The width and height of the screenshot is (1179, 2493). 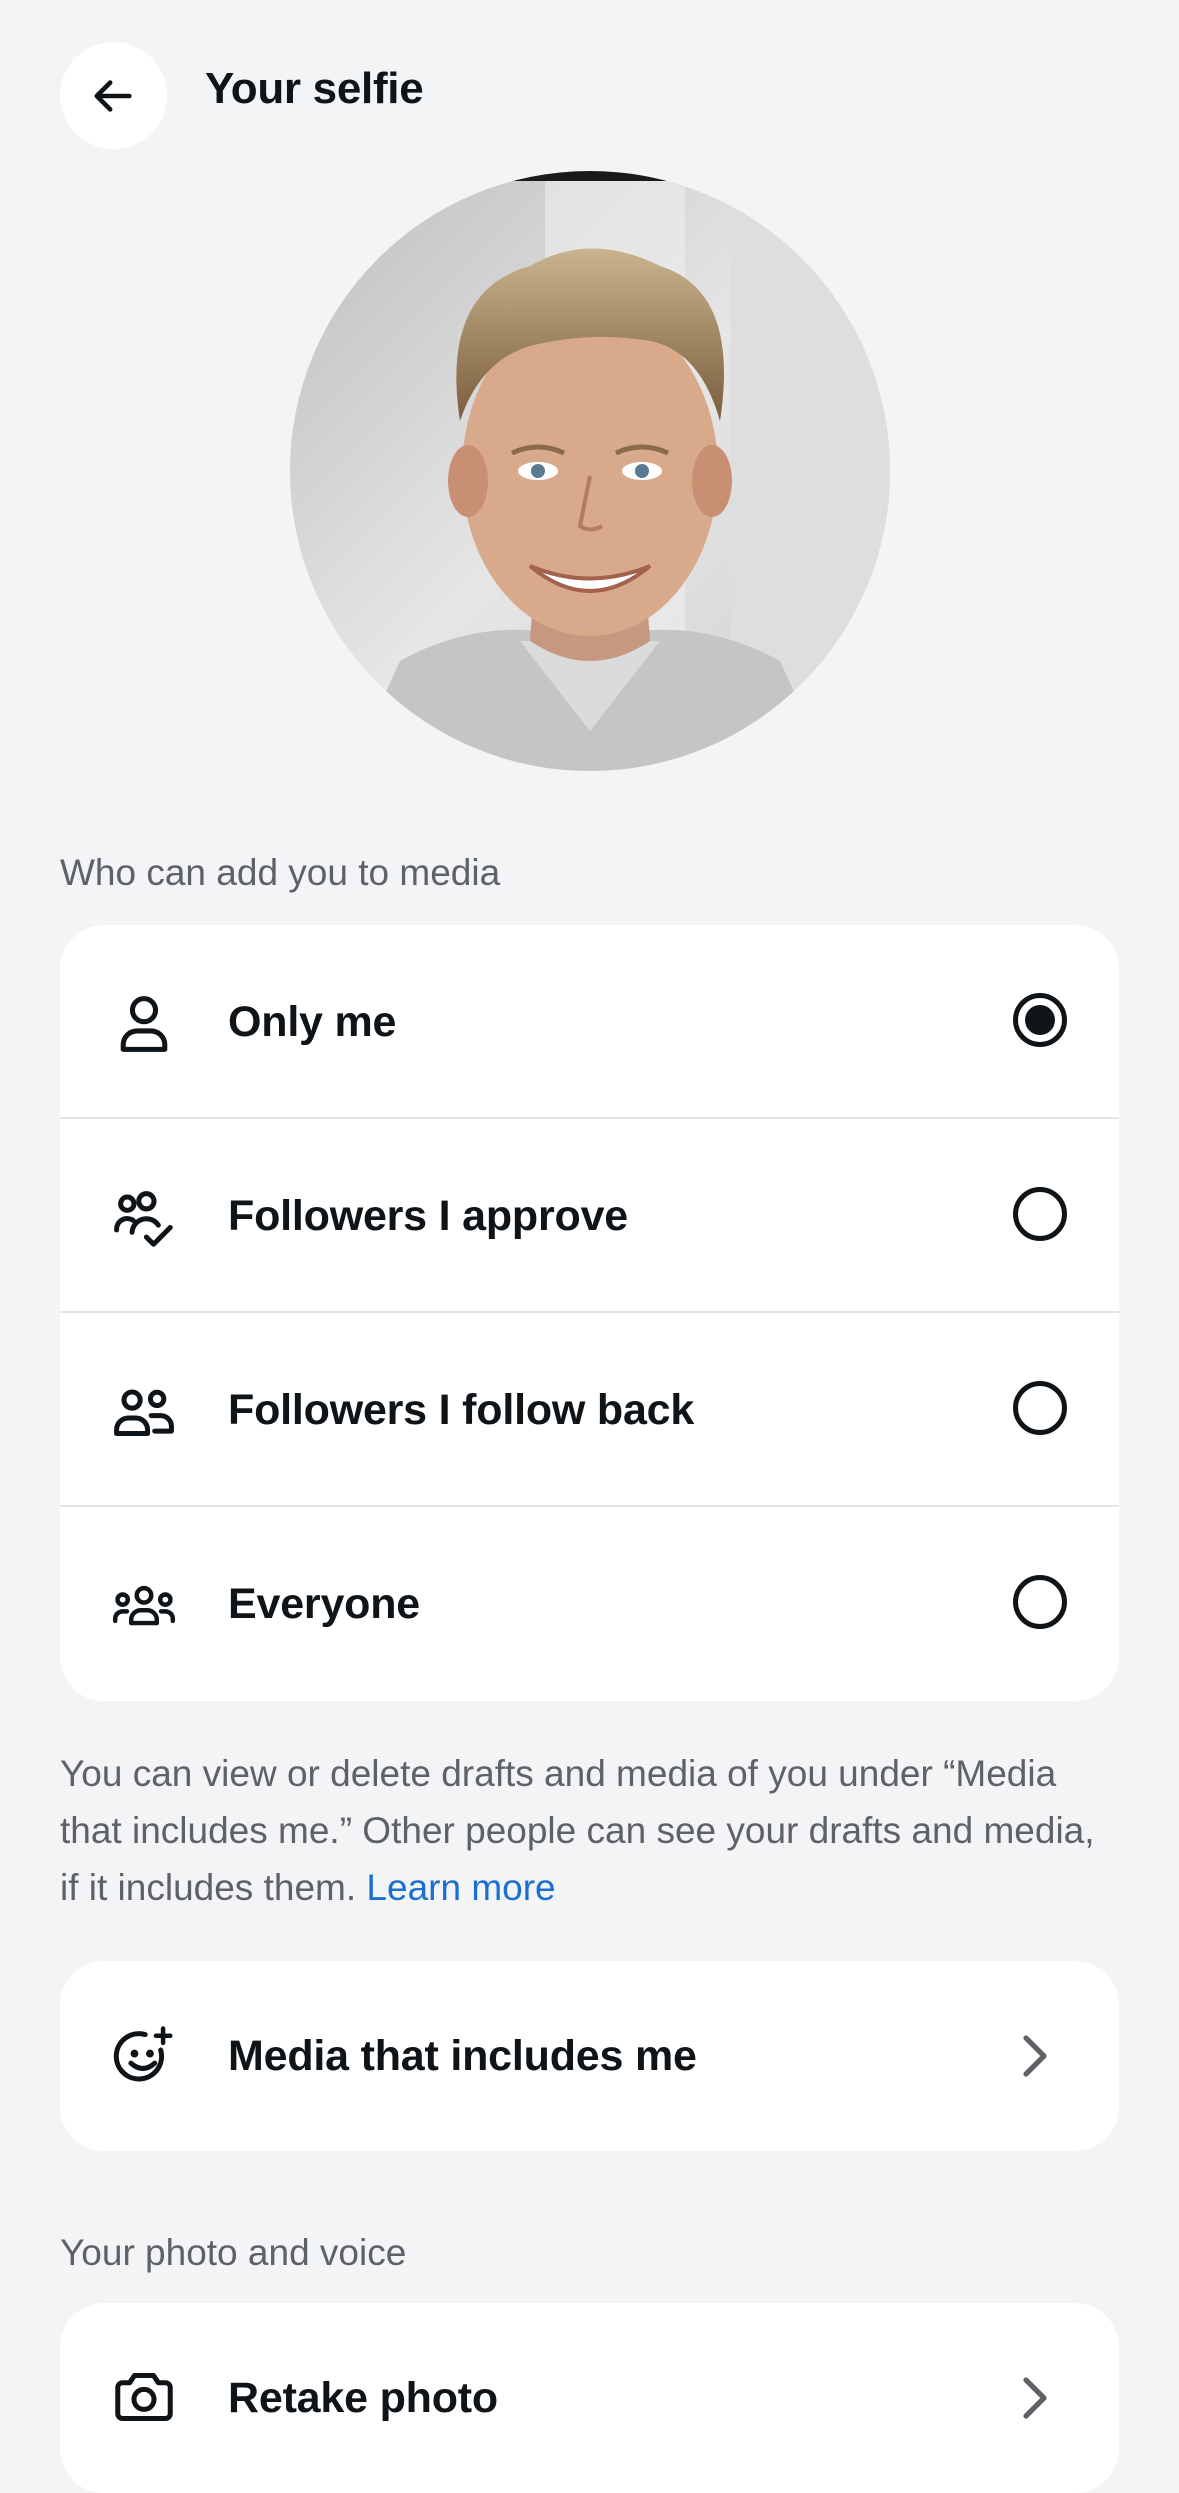 I want to click on people-check-icon, so click(x=144, y=1218).